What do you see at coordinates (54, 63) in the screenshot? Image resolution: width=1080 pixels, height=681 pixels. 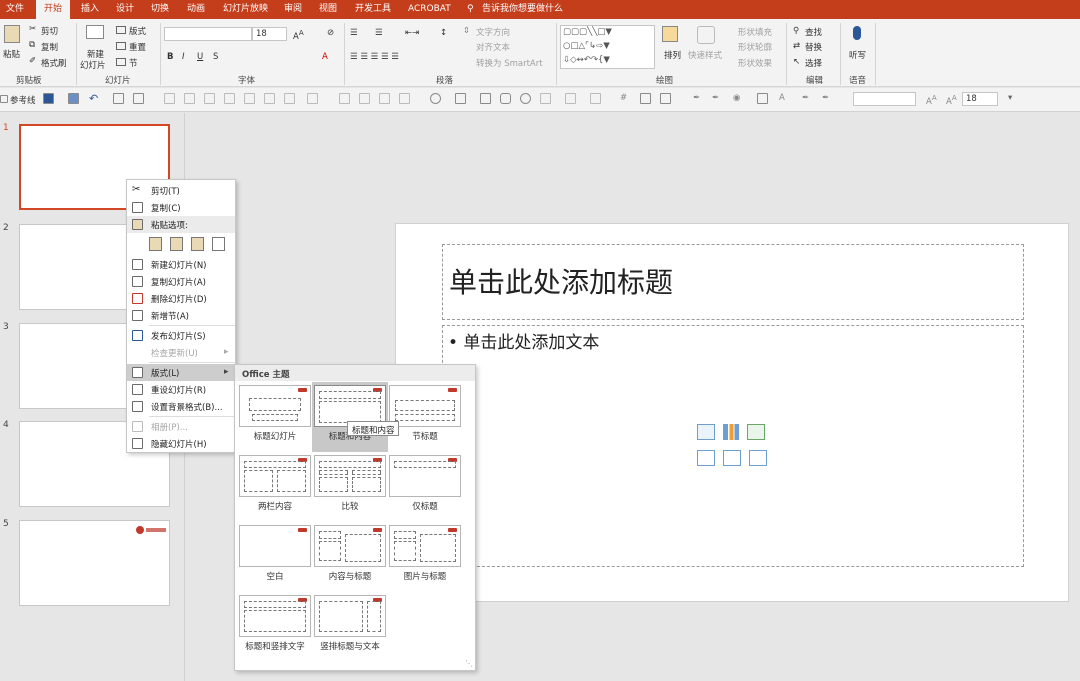 I see `format-painter-button: 格式刷` at bounding box center [54, 63].